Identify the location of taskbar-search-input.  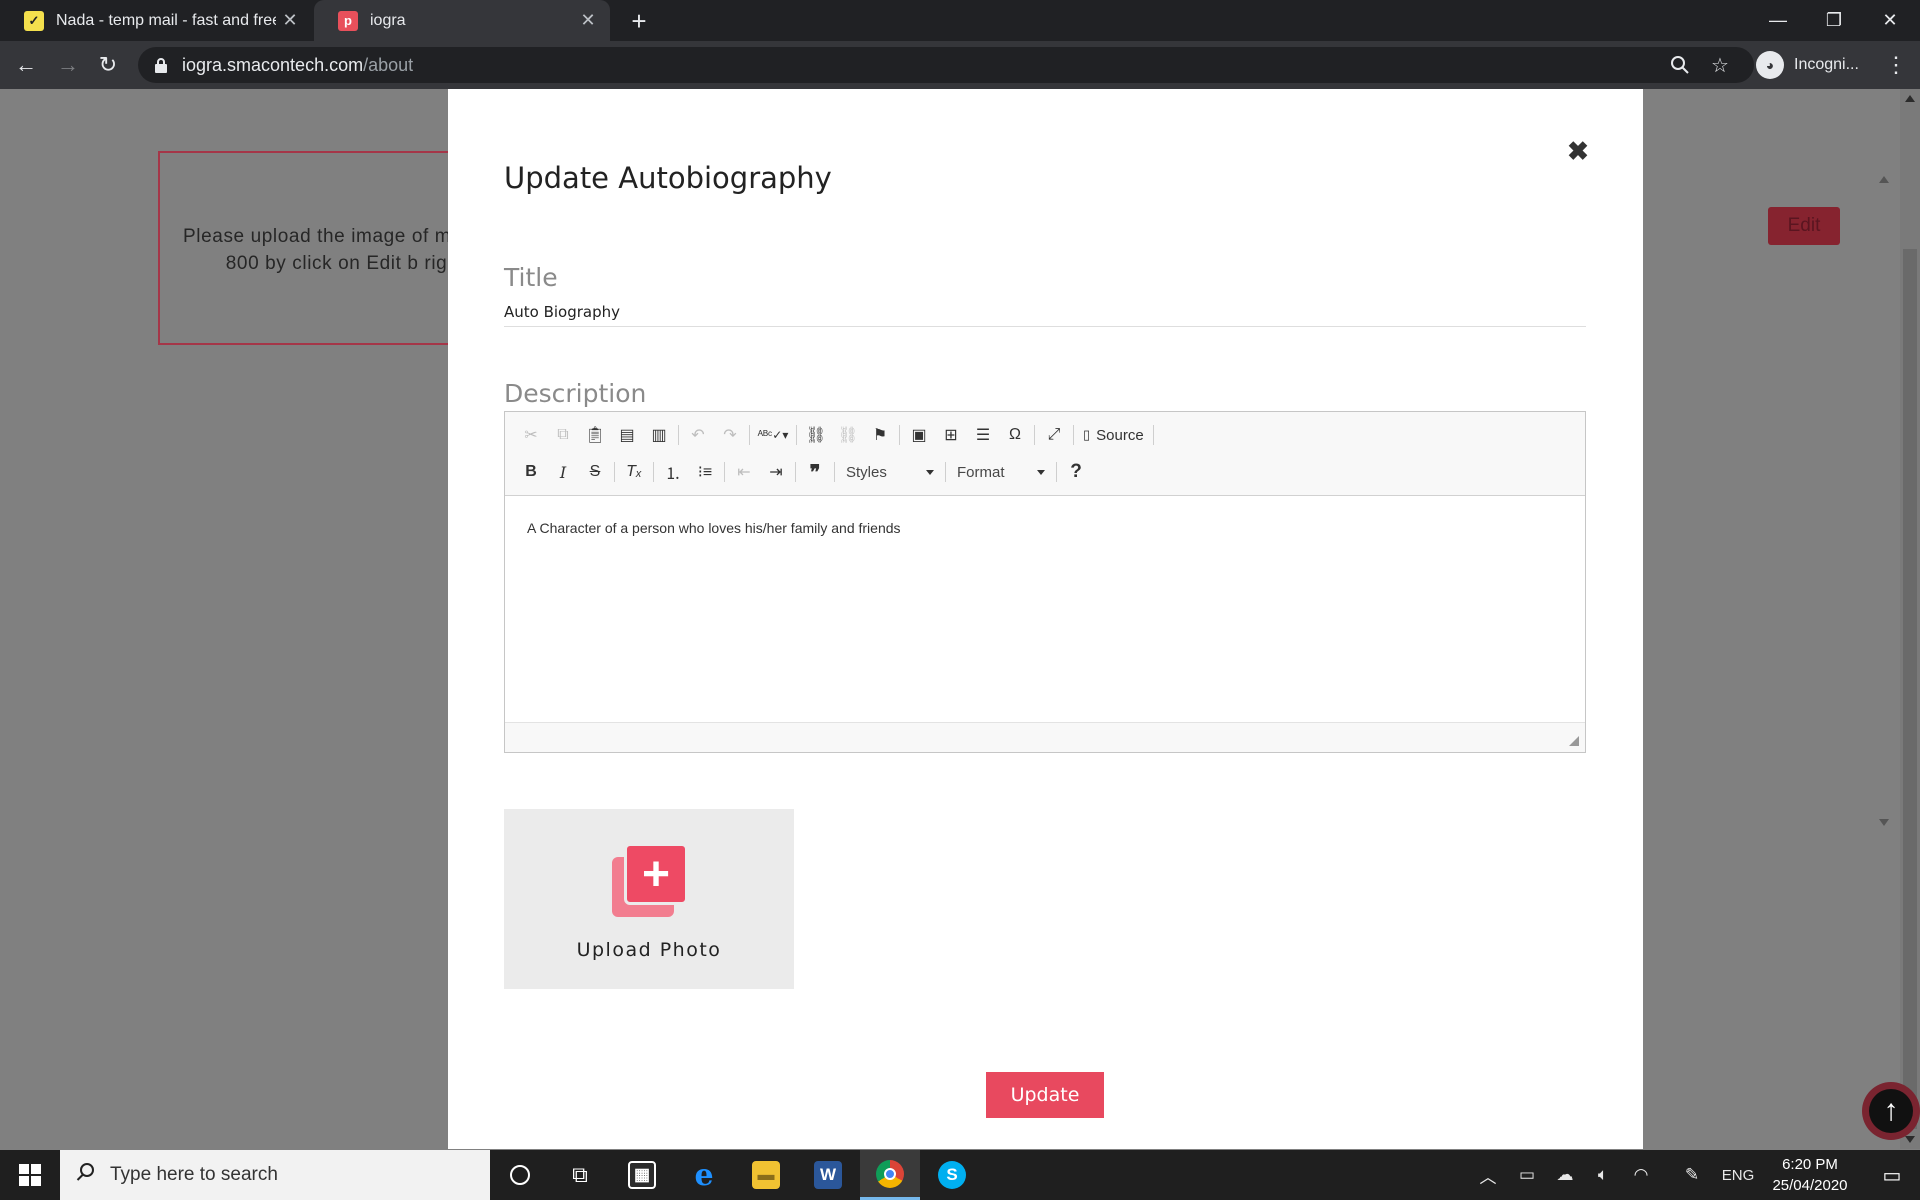
(290, 1175).